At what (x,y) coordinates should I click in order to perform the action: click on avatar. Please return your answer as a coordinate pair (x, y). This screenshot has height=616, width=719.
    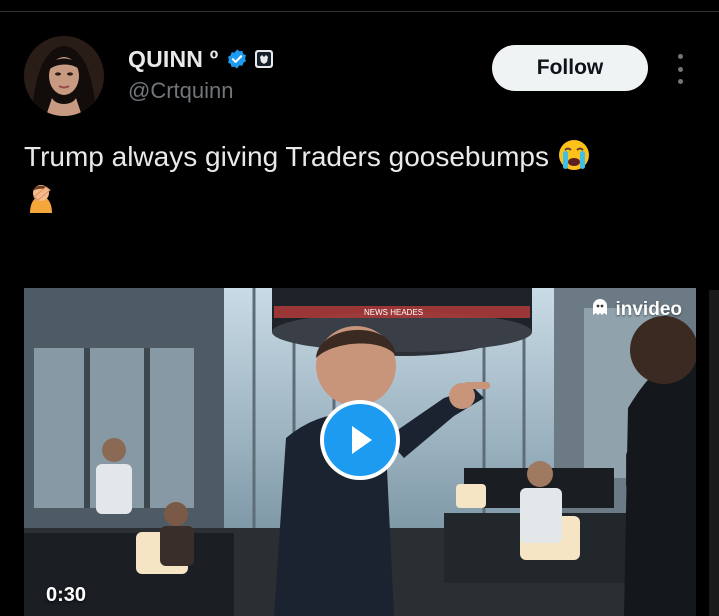
    Looking at the image, I should click on (64, 76).